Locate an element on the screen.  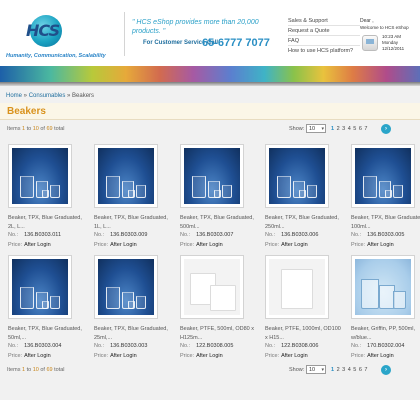
product-number: No.: 136.B0303.007 is located at coordinates (206, 235).